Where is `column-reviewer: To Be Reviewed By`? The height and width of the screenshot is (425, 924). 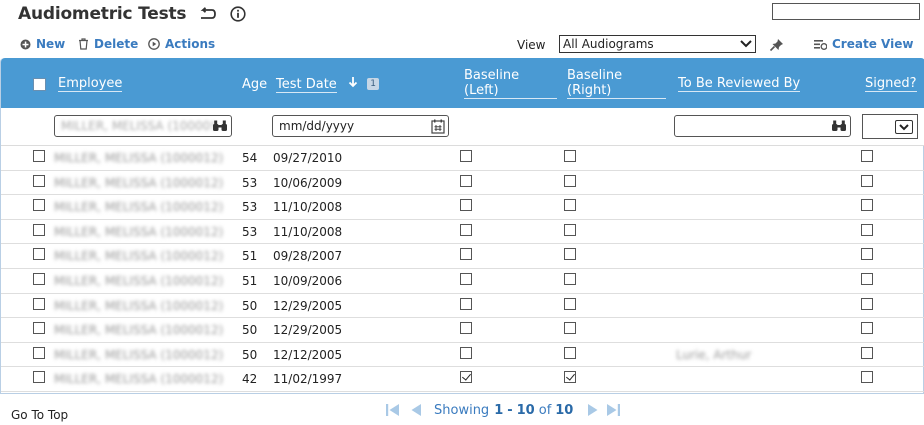
column-reviewer: To Be Reviewed By is located at coordinates (739, 84).